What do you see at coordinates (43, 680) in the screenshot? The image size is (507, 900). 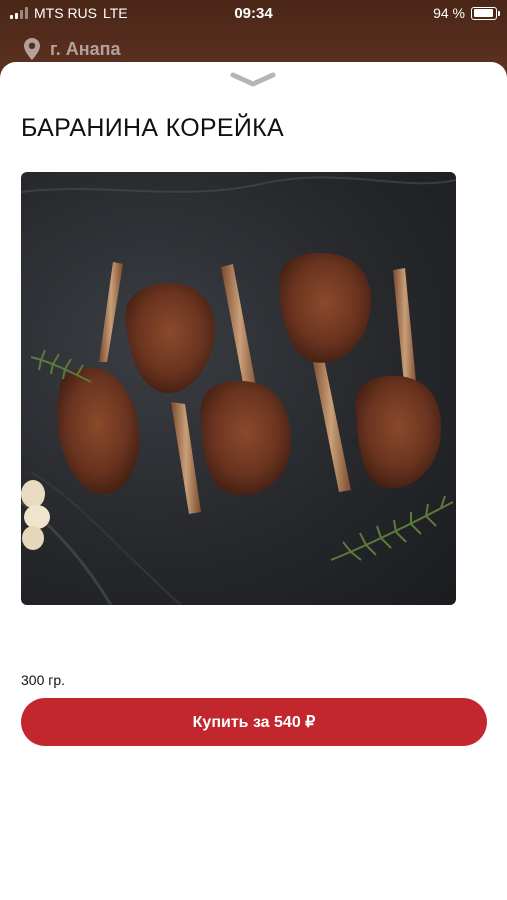 I see `product-weight: 300 гр.` at bounding box center [43, 680].